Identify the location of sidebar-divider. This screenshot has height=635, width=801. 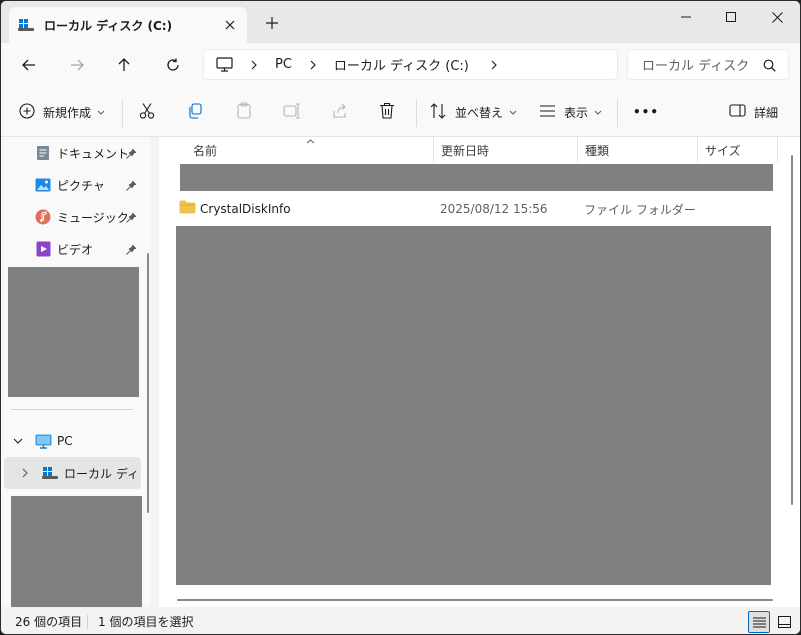
(72, 409).